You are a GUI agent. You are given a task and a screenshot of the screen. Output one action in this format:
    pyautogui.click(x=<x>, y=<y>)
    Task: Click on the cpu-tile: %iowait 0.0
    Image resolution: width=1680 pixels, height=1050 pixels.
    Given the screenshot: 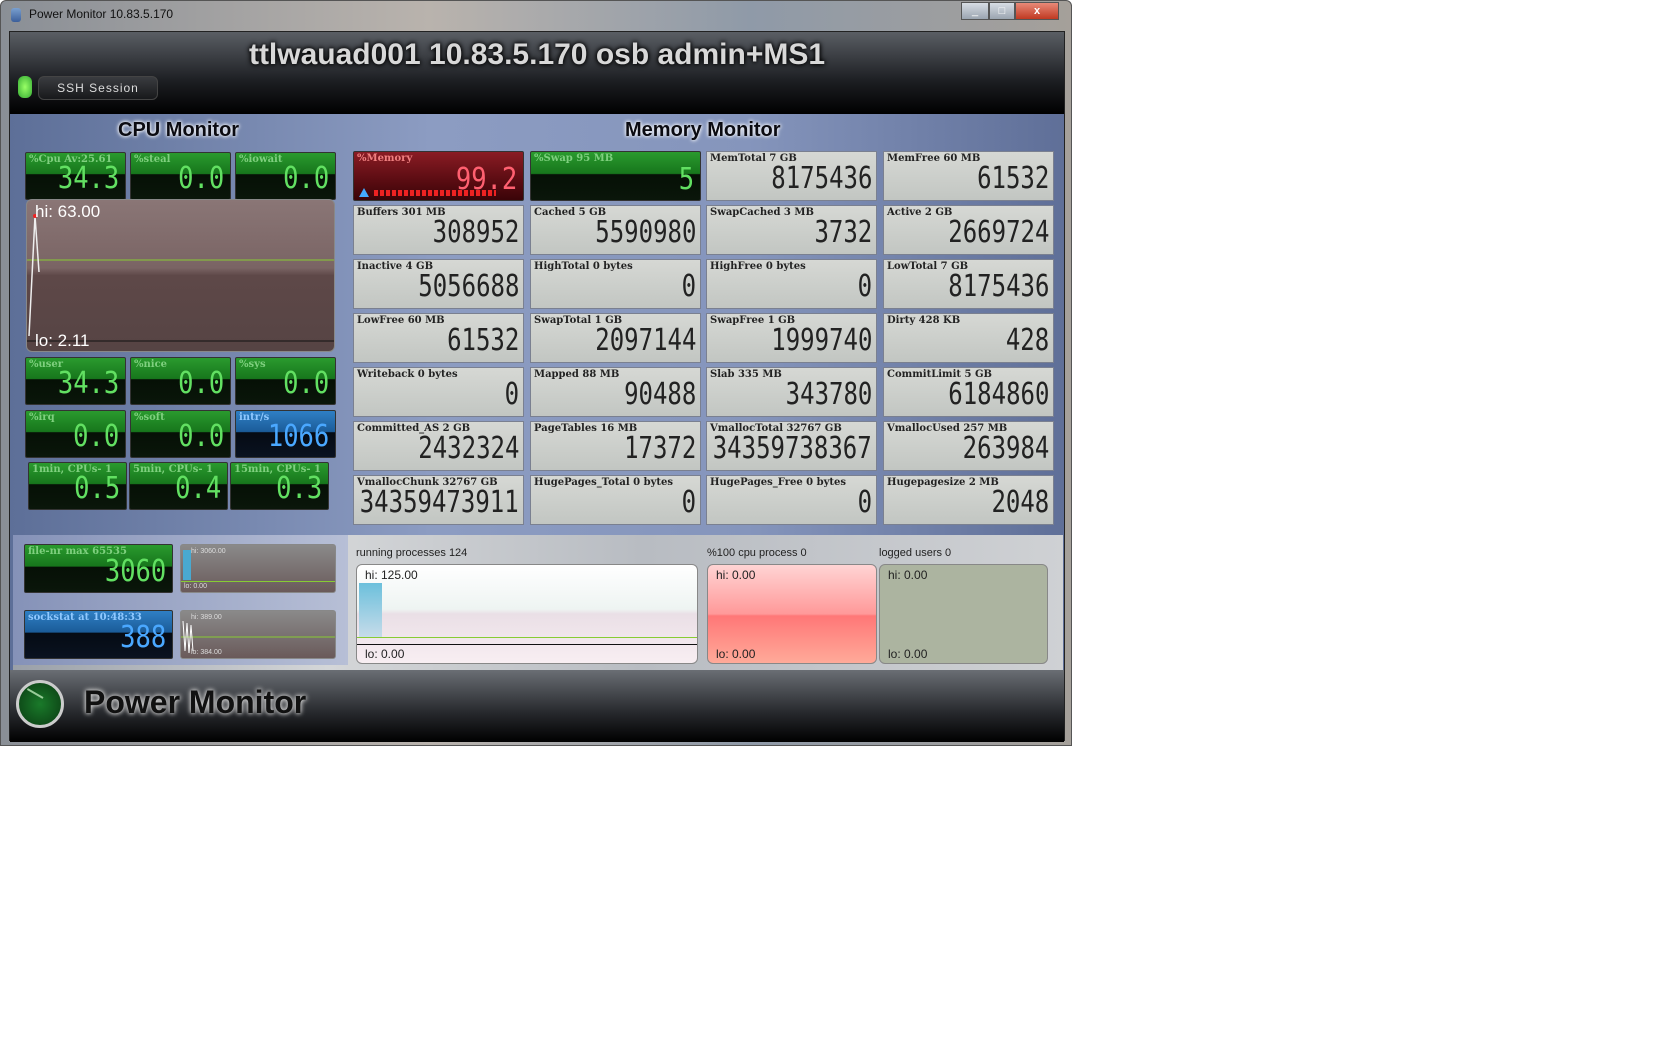 What is the action you would take?
    pyautogui.click(x=285, y=176)
    